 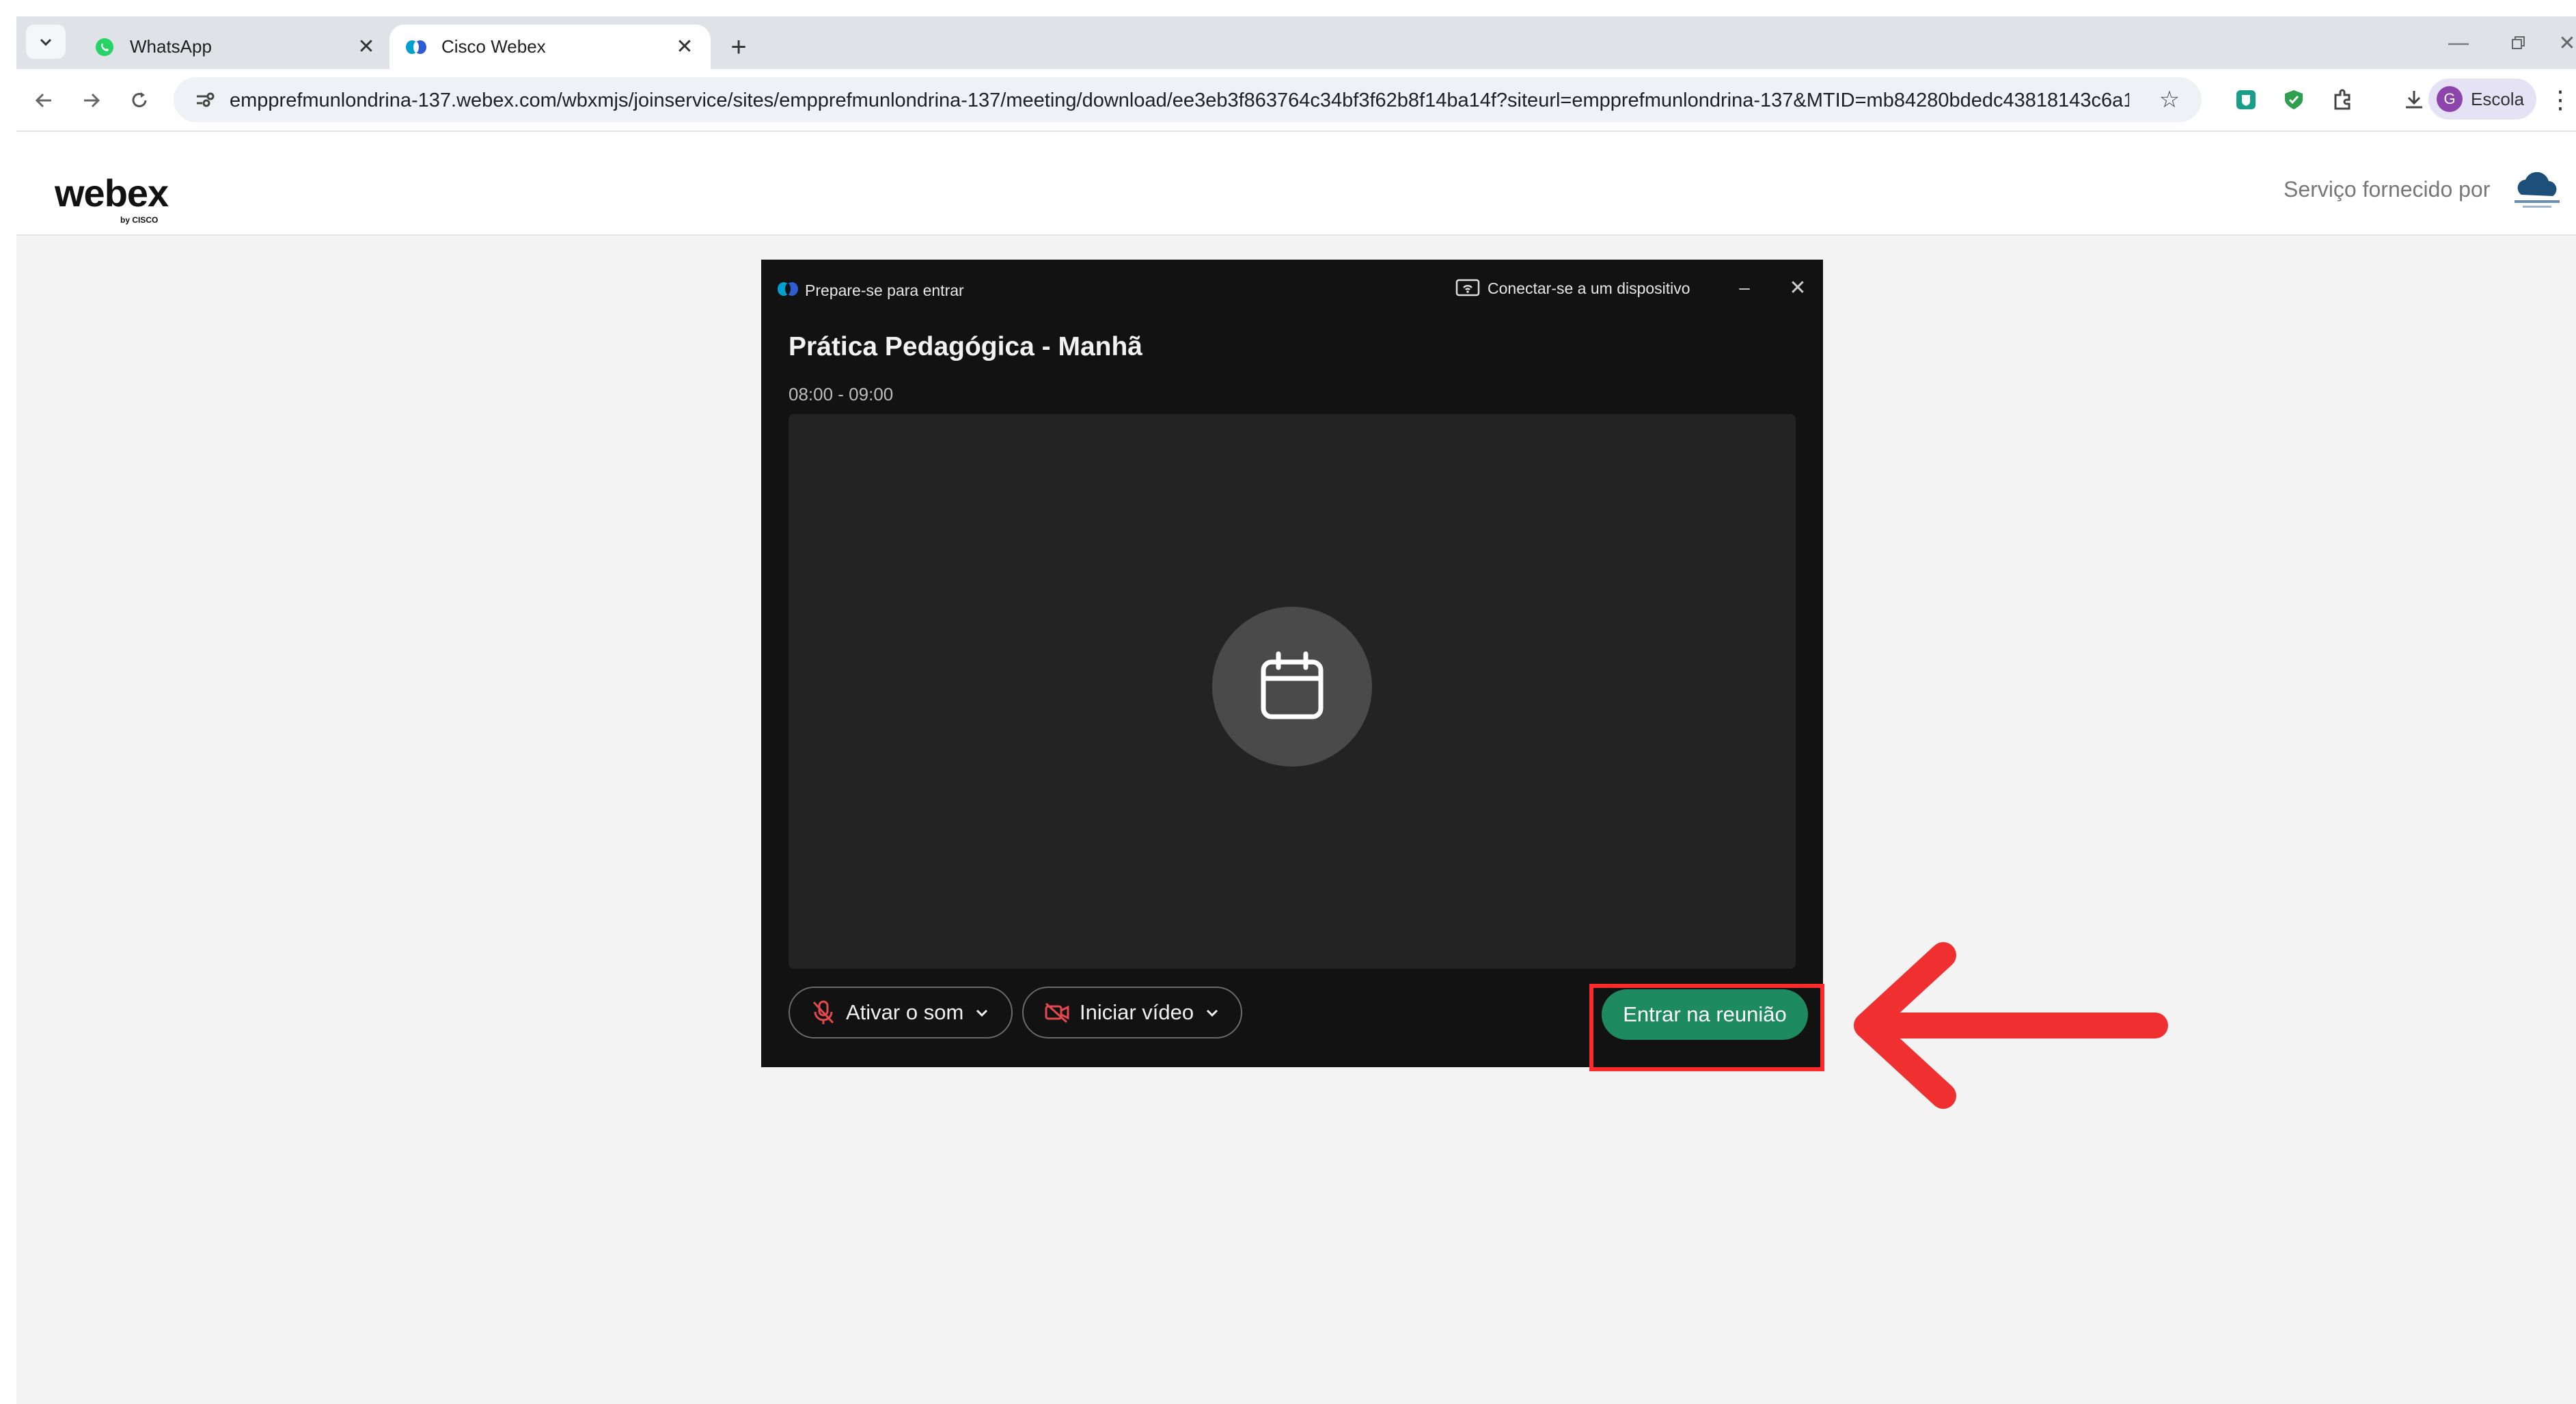 I want to click on annotation-arrow, so click(x=2011, y=1025).